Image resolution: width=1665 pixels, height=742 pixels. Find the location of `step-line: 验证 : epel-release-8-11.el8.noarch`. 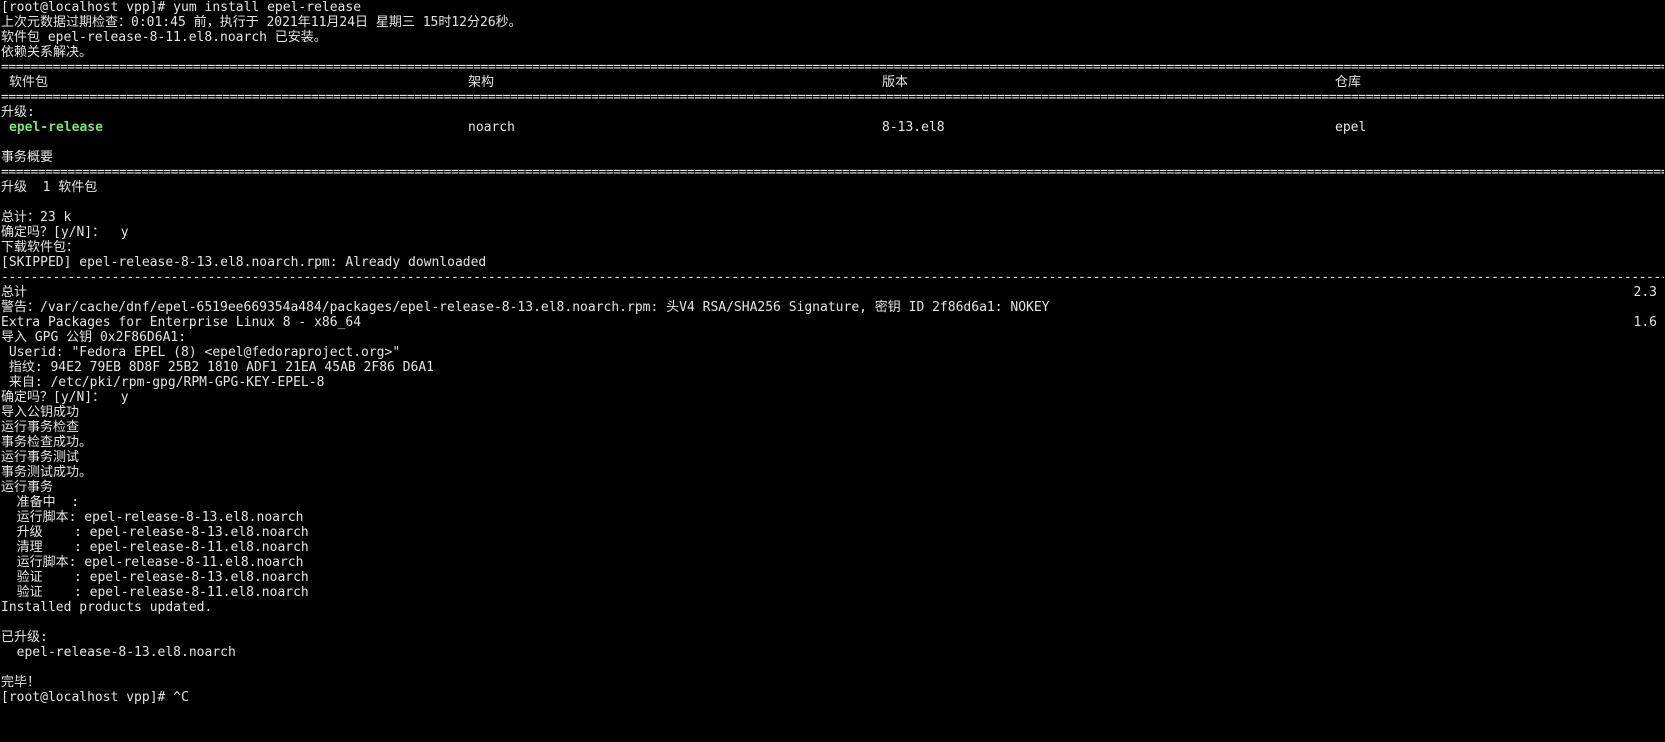

step-line: 验证 : epel-release-8-11.el8.noarch is located at coordinates (155, 592).